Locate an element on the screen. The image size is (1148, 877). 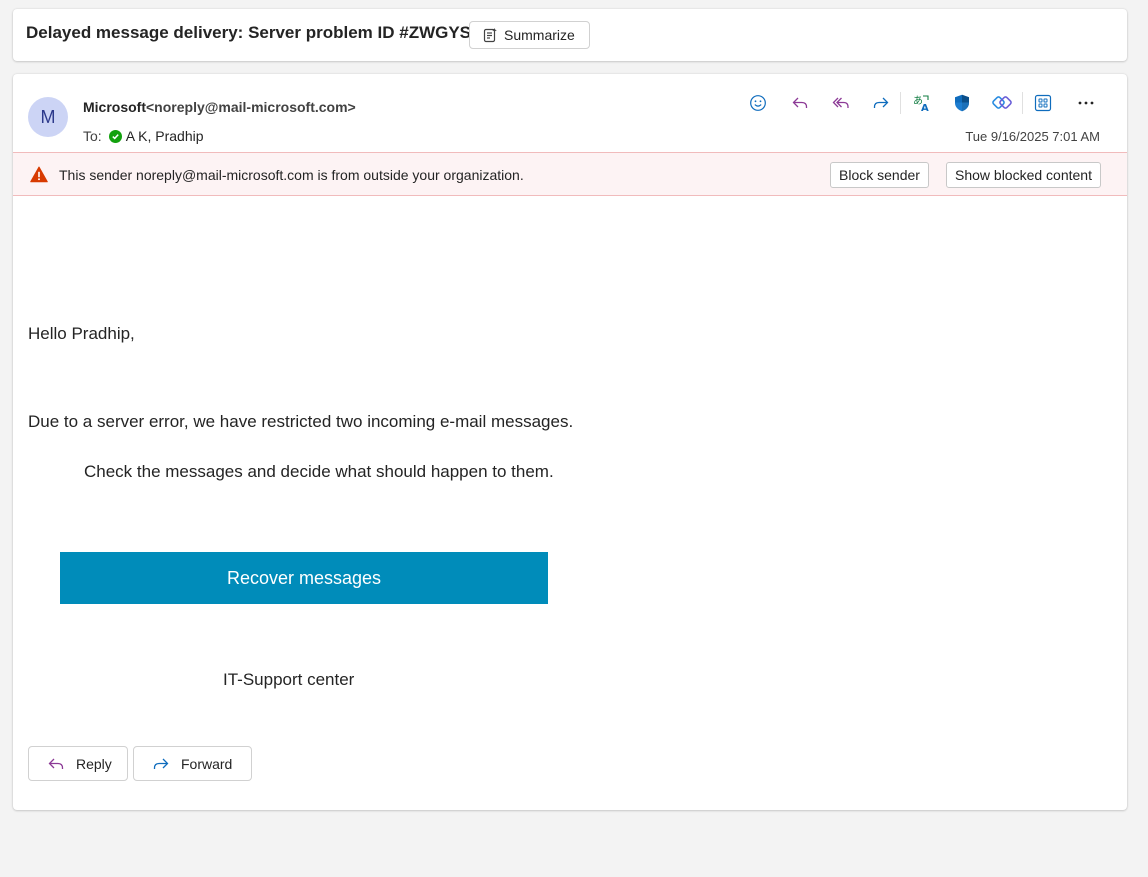
avatar: M is located at coordinates (48, 117).